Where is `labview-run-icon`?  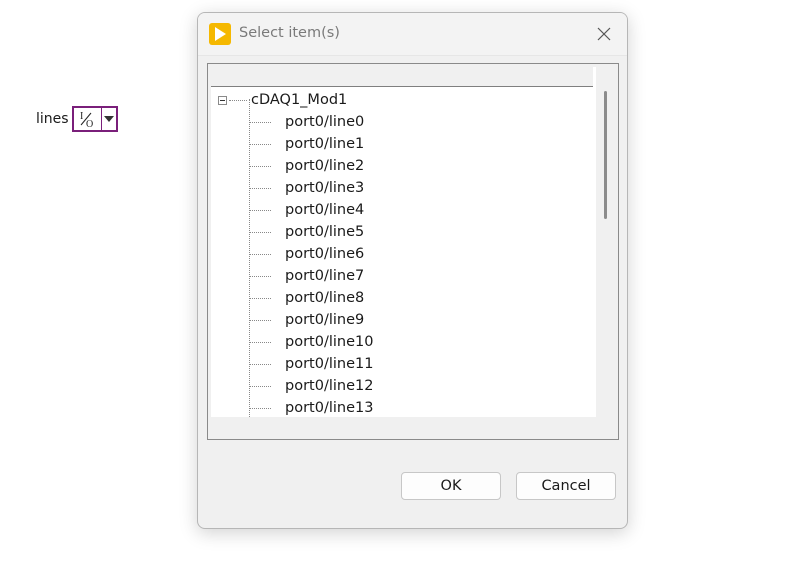
labview-run-icon is located at coordinates (220, 34).